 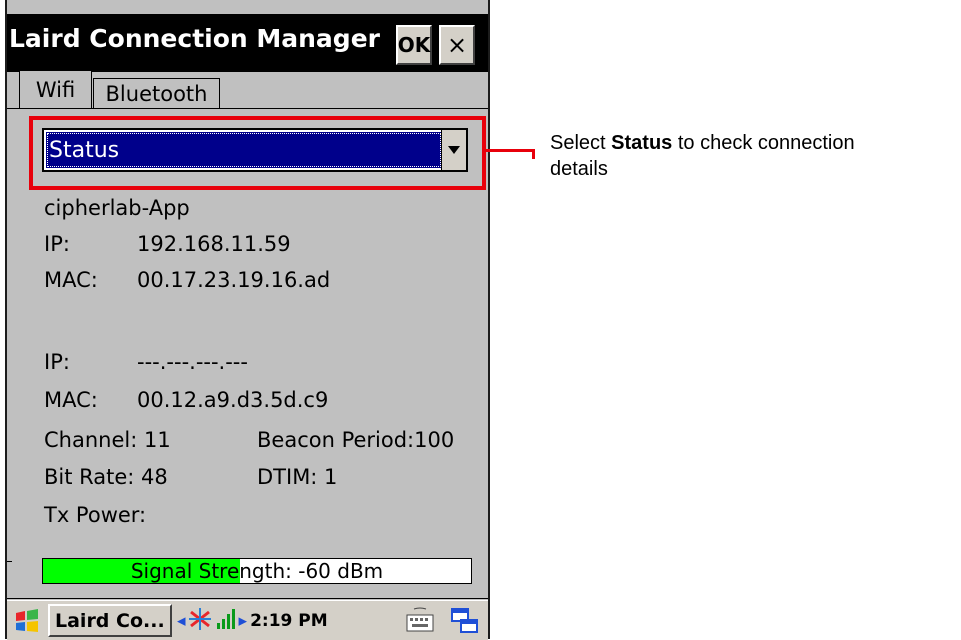 What do you see at coordinates (247, 89) in the screenshot?
I see `tab-strip: Wifi Bluetooth` at bounding box center [247, 89].